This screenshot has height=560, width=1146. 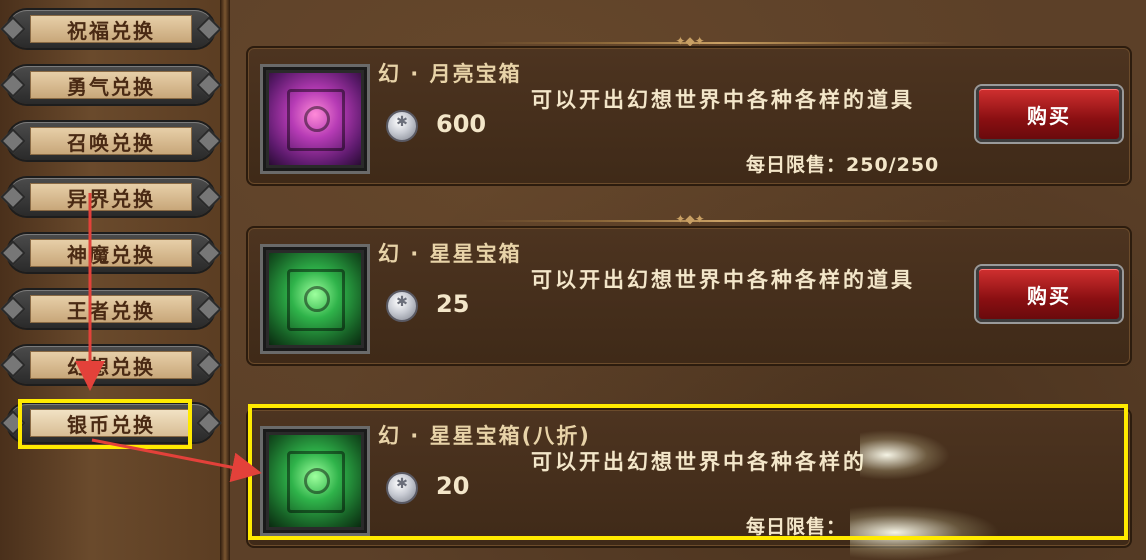 What do you see at coordinates (453, 304) in the screenshot?
I see `item-price: 25` at bounding box center [453, 304].